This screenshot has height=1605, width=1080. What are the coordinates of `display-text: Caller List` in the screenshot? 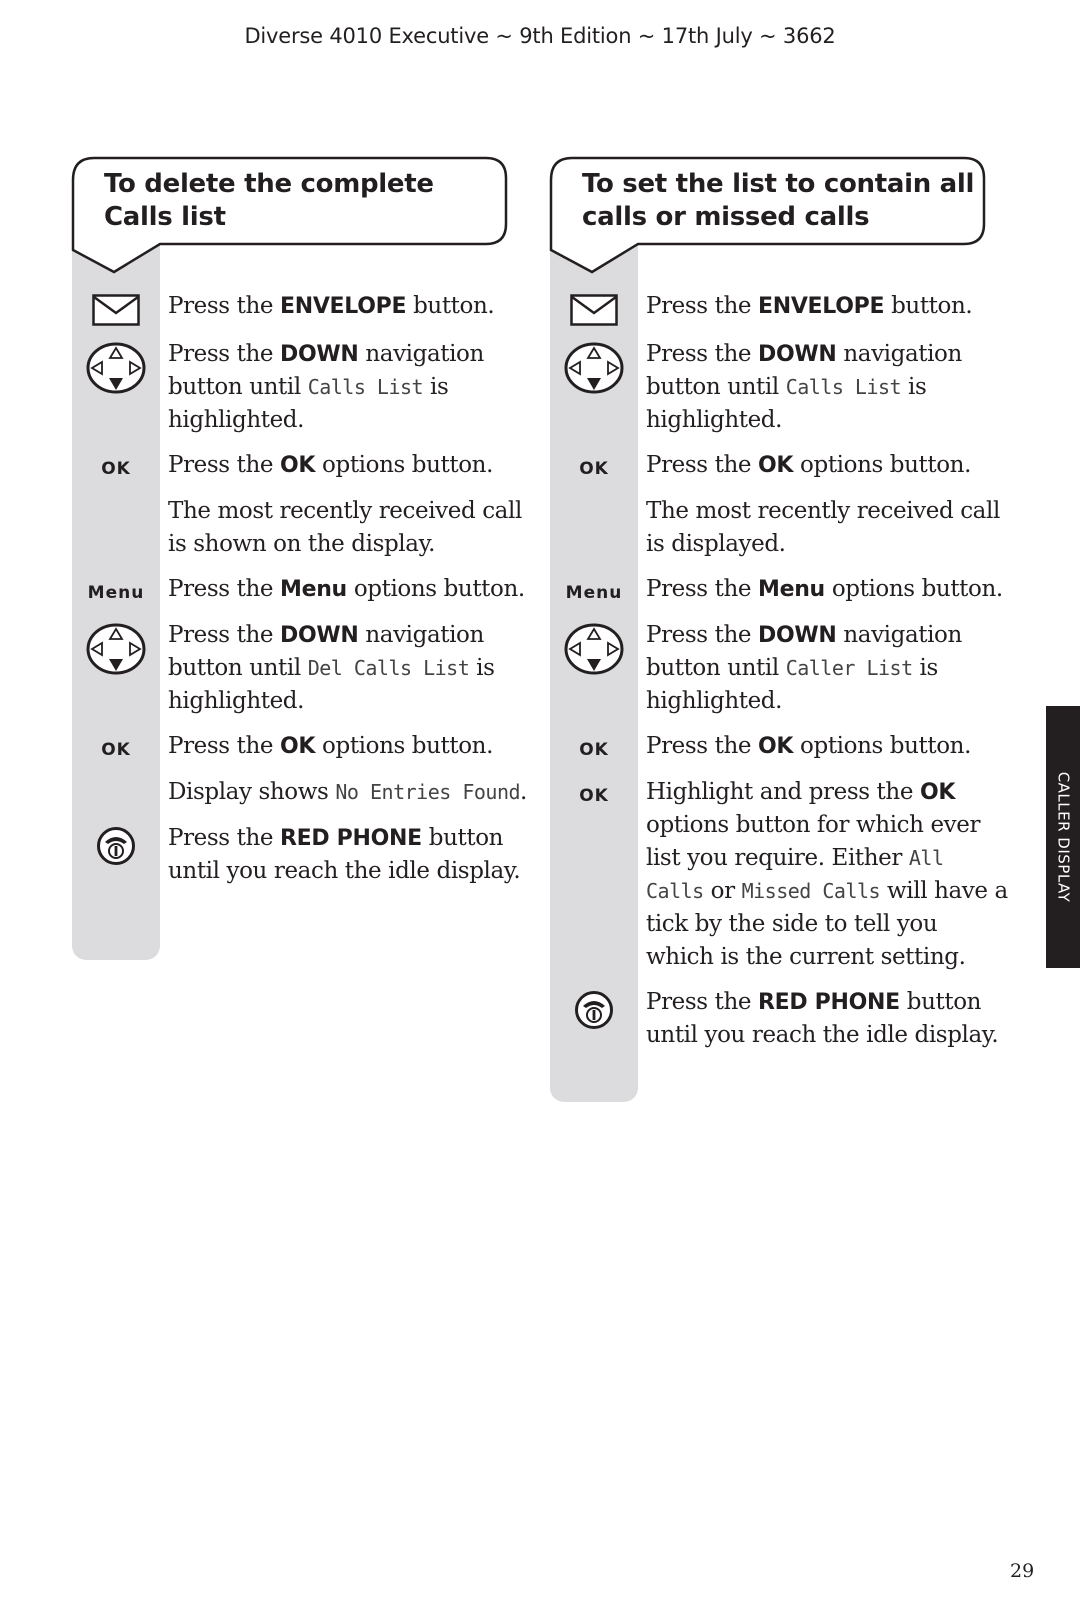 It's located at (849, 668).